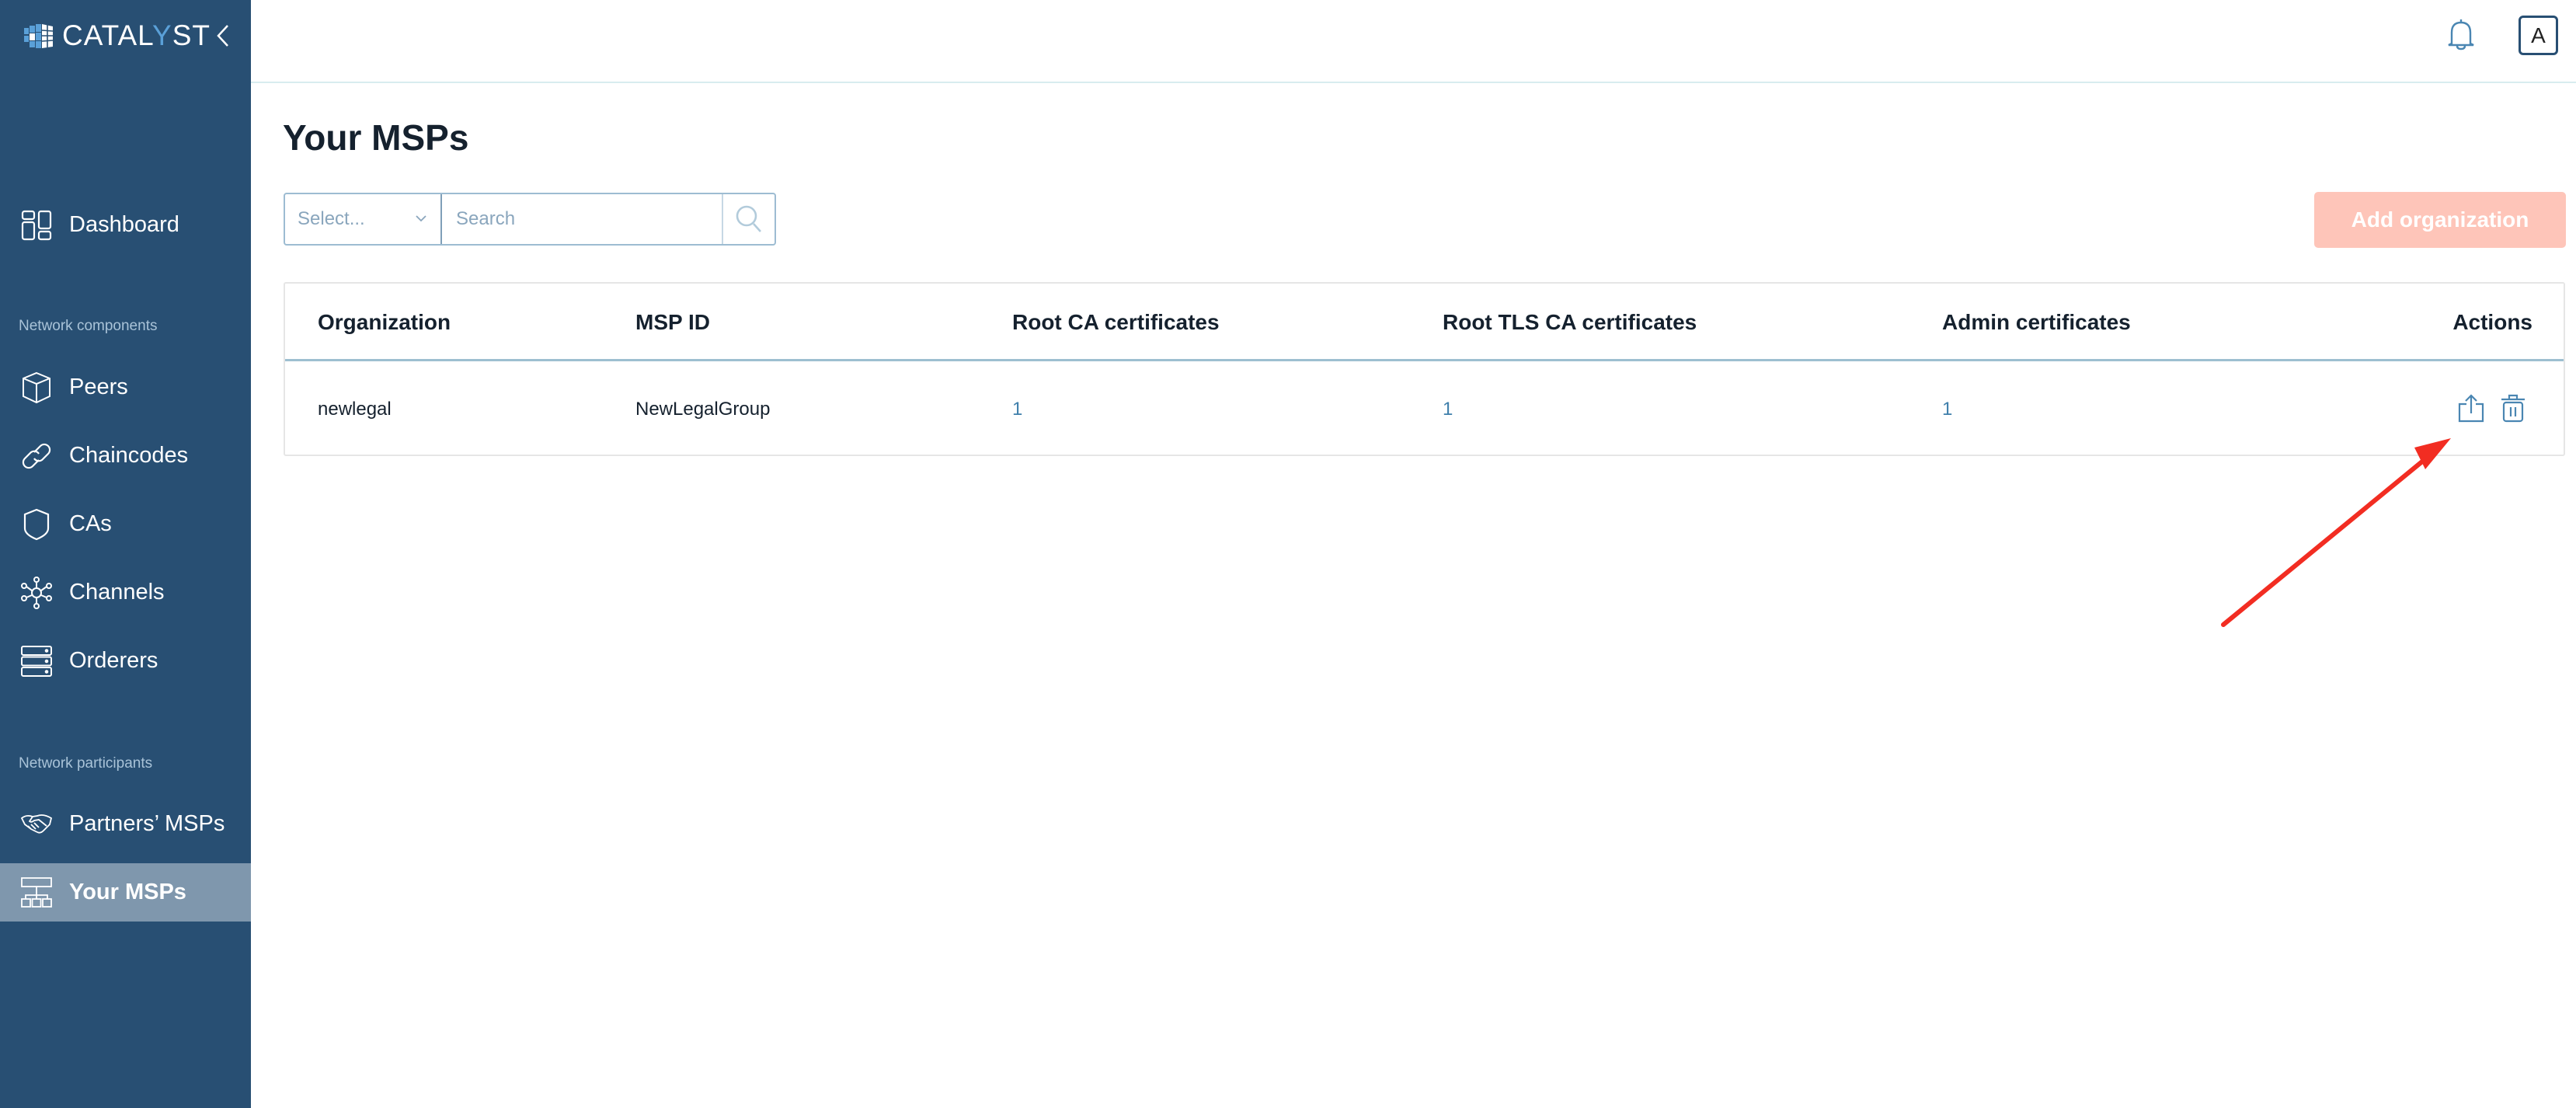 Image resolution: width=2576 pixels, height=1108 pixels. I want to click on annotation-arrow-shaft, so click(2323, 543).